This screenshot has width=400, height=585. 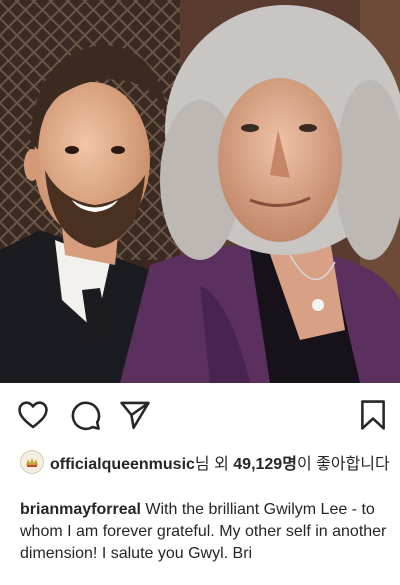 I want to click on liker-username: officialqueenmusic, so click(x=122, y=464).